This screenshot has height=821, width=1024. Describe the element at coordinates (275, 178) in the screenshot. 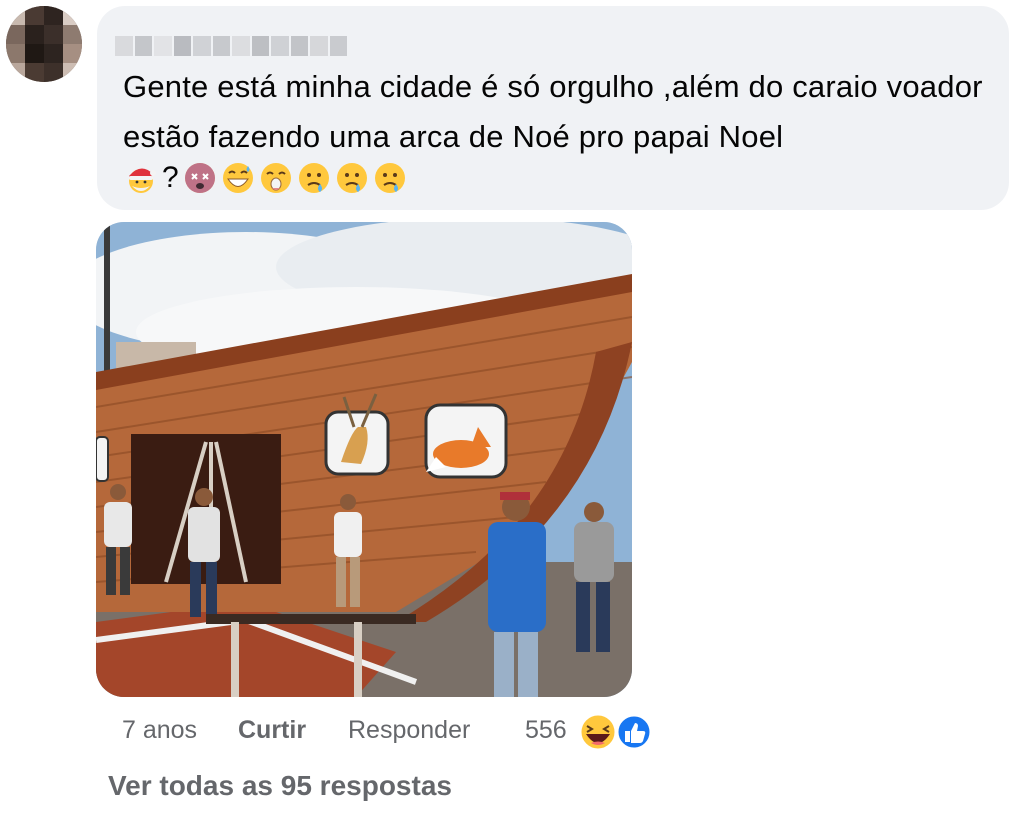

I see `hushed-face-emoji-icon` at that location.